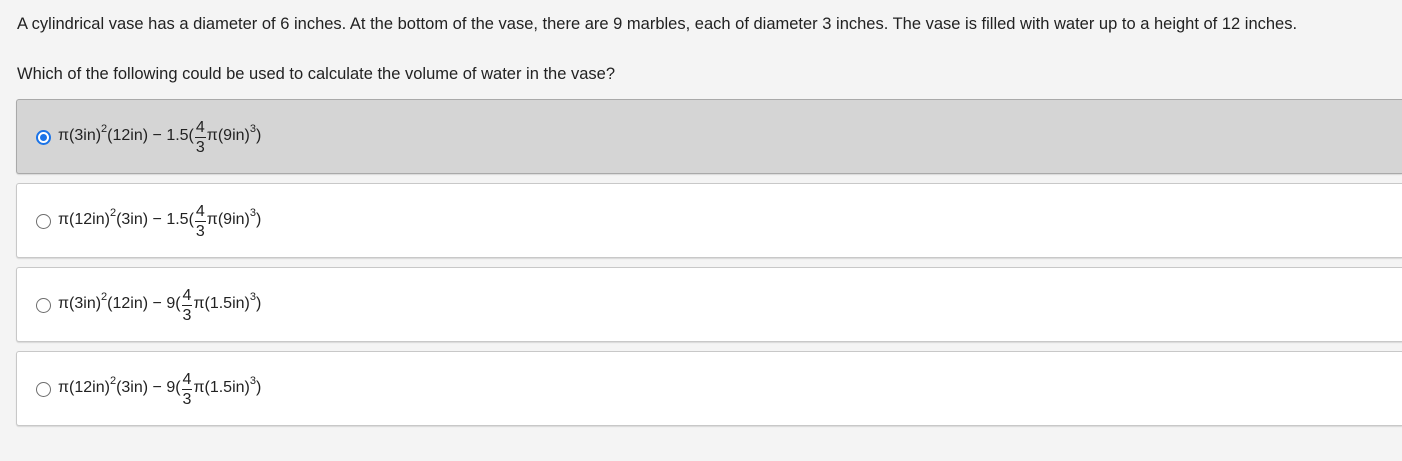 The image size is (1402, 461). I want to click on choice-expression-d: π(12in) 2 (3in) − 9( 43 π(1.5in) 3), so click(160, 389).